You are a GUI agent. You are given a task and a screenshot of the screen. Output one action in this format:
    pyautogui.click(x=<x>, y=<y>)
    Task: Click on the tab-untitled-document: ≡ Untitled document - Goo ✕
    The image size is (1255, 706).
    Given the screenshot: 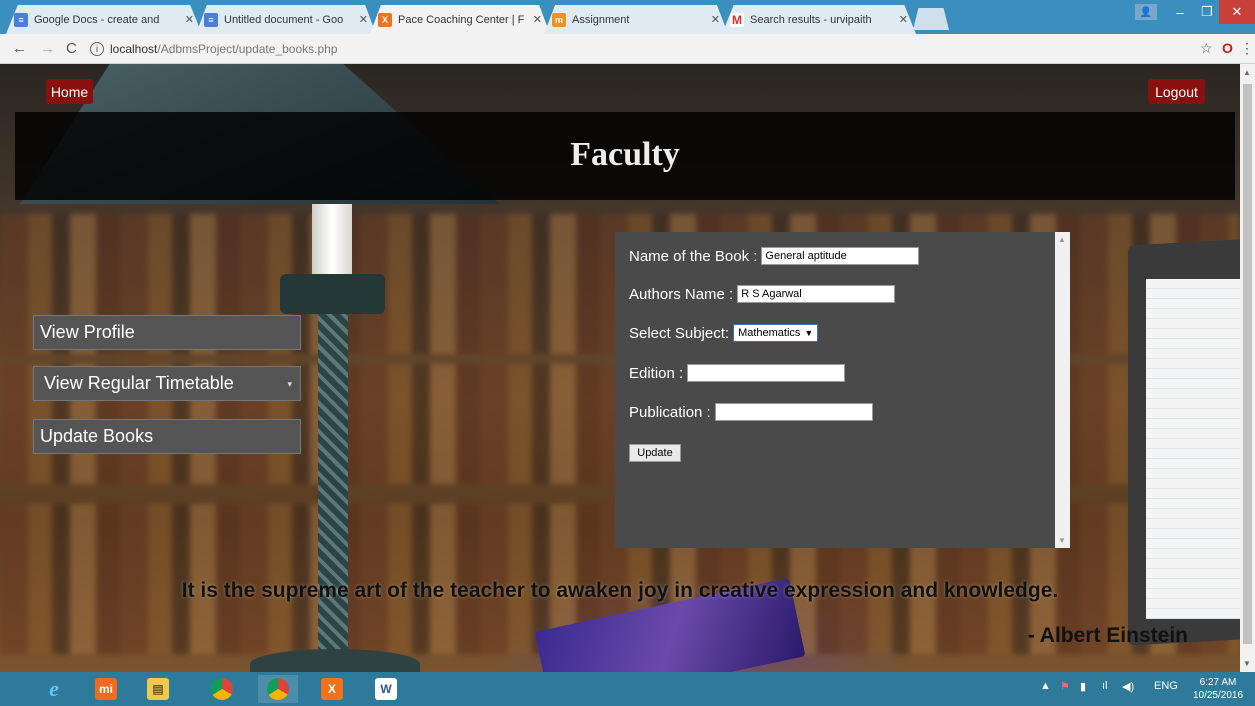 What is the action you would take?
    pyautogui.click(x=286, y=19)
    